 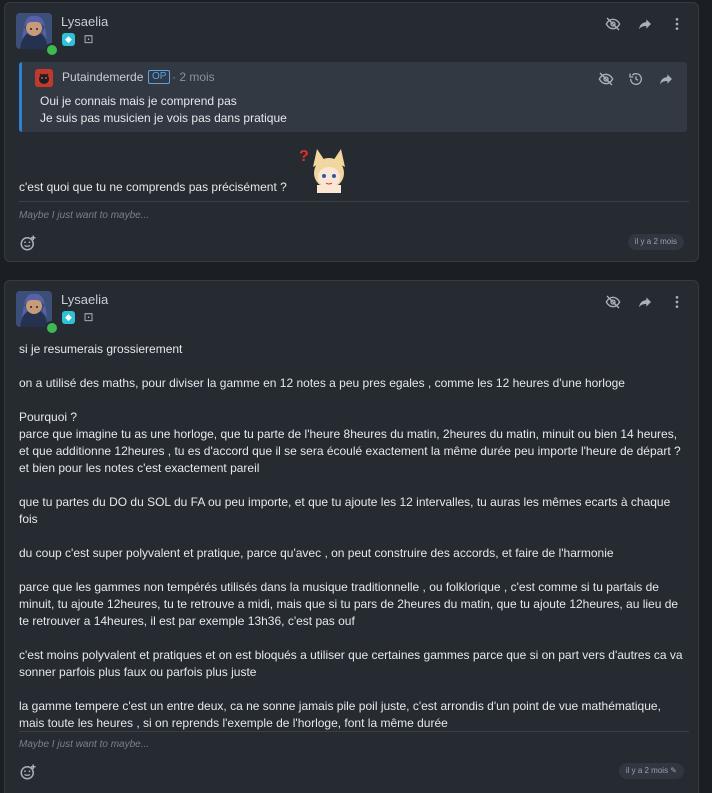 I want to click on quote-author-avatar, so click(x=44, y=78).